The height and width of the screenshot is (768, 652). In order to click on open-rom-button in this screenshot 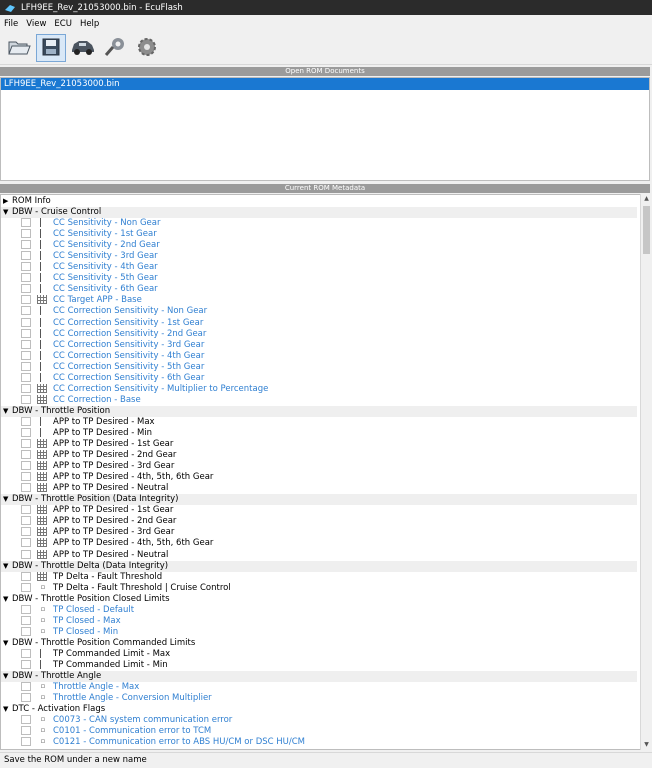, I will do `click(19, 48)`.